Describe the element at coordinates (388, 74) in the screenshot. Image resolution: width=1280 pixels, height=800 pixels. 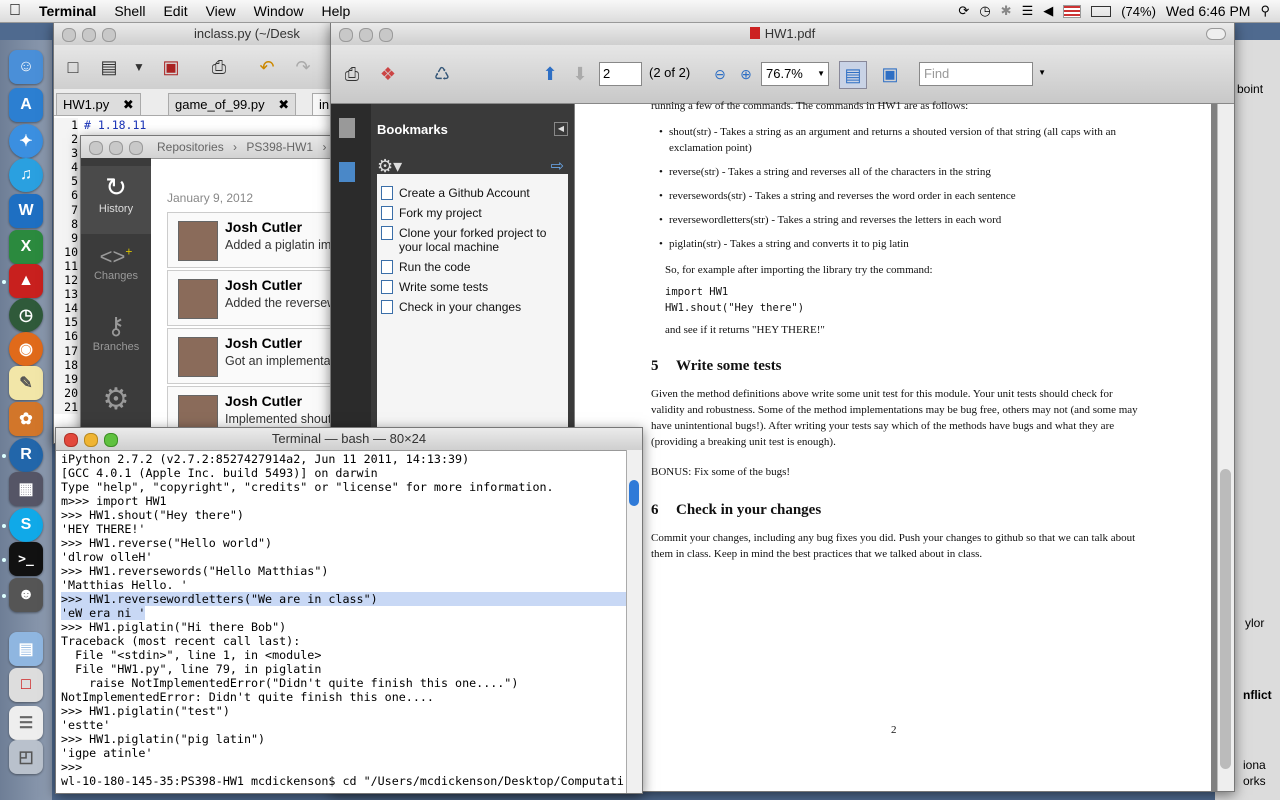
I see `share-icon: ❖` at that location.